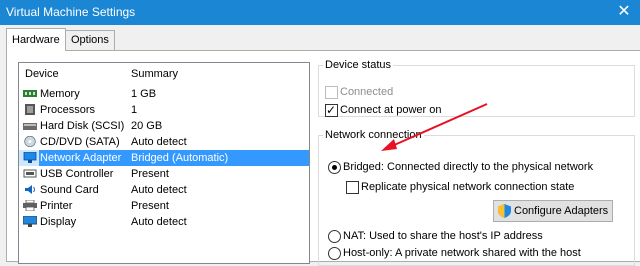 The width and height of the screenshot is (640, 266). I want to click on device-row-sound-card: Sound Card Auto detect, so click(164, 190).